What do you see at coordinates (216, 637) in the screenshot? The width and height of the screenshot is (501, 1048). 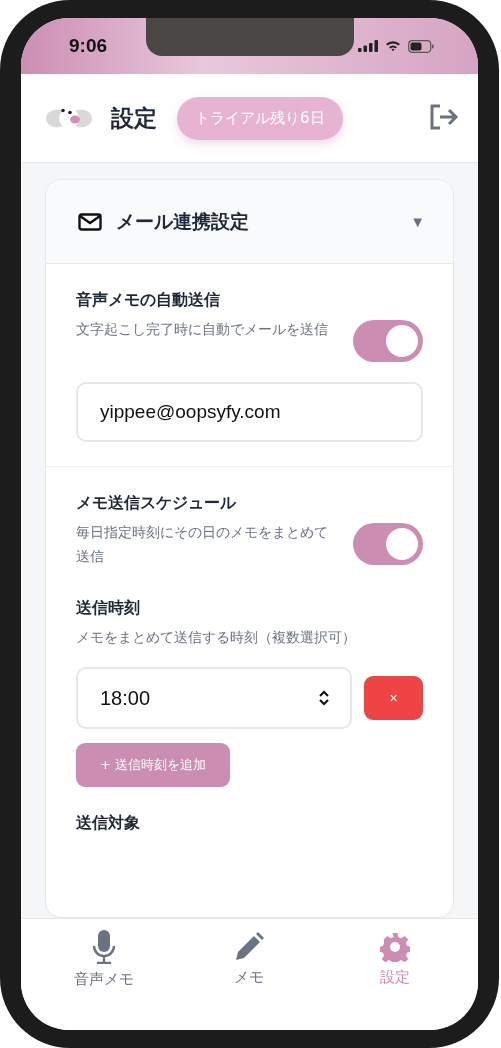 I see `setting-description: メモをまとめて送信する時刻（複数選択可）` at bounding box center [216, 637].